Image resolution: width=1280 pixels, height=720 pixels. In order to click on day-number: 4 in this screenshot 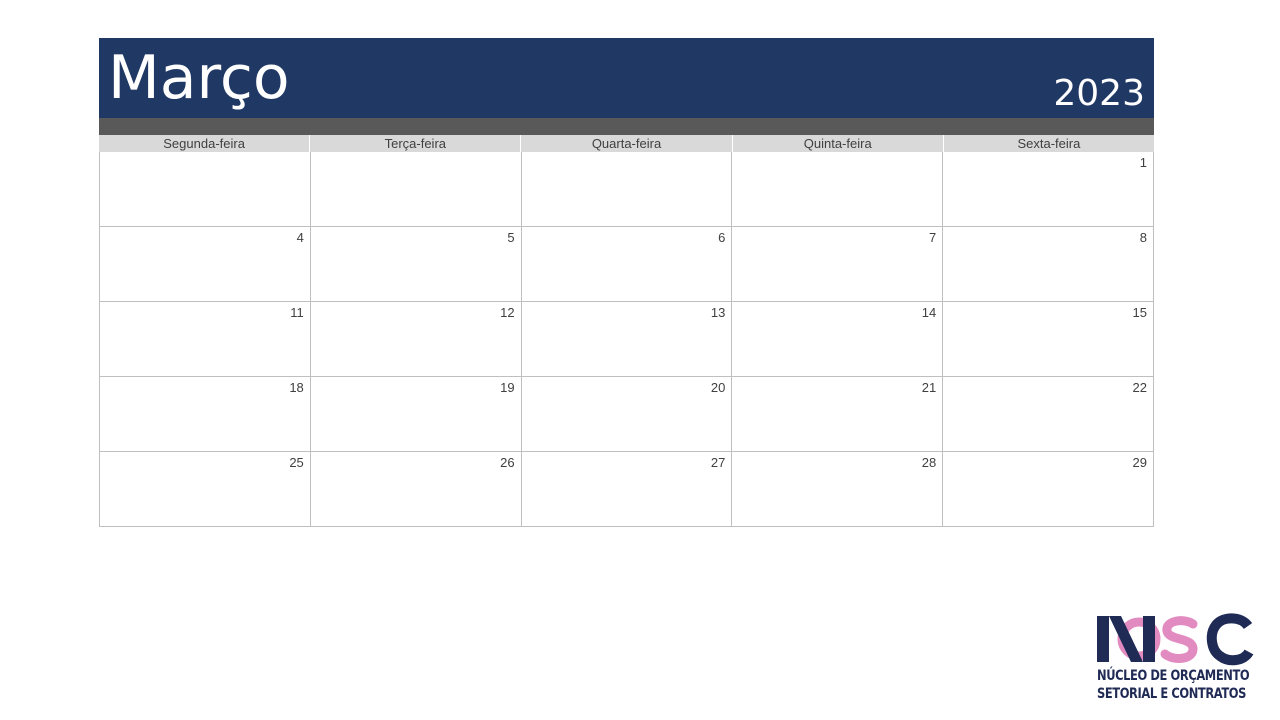, I will do `click(300, 237)`.